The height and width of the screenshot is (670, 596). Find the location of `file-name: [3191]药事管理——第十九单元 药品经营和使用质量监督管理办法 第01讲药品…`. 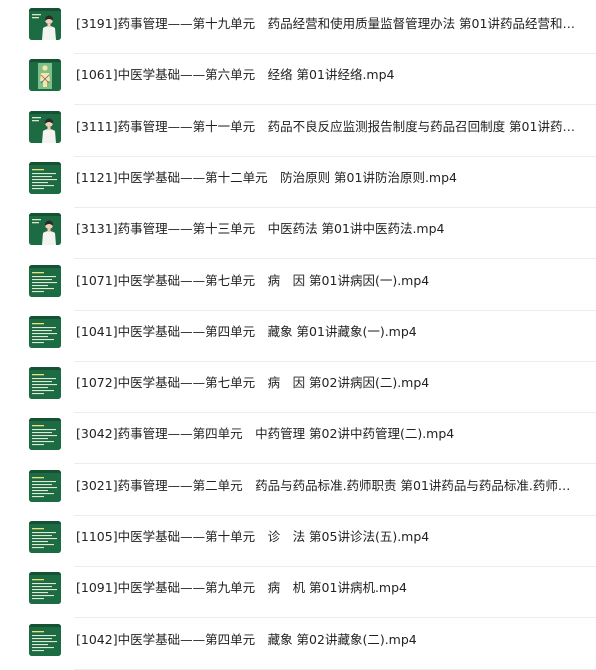

file-name: [3191]药事管理——第十九单元 药品经营和使用质量监督管理办法 第01讲药品… is located at coordinates (326, 23).